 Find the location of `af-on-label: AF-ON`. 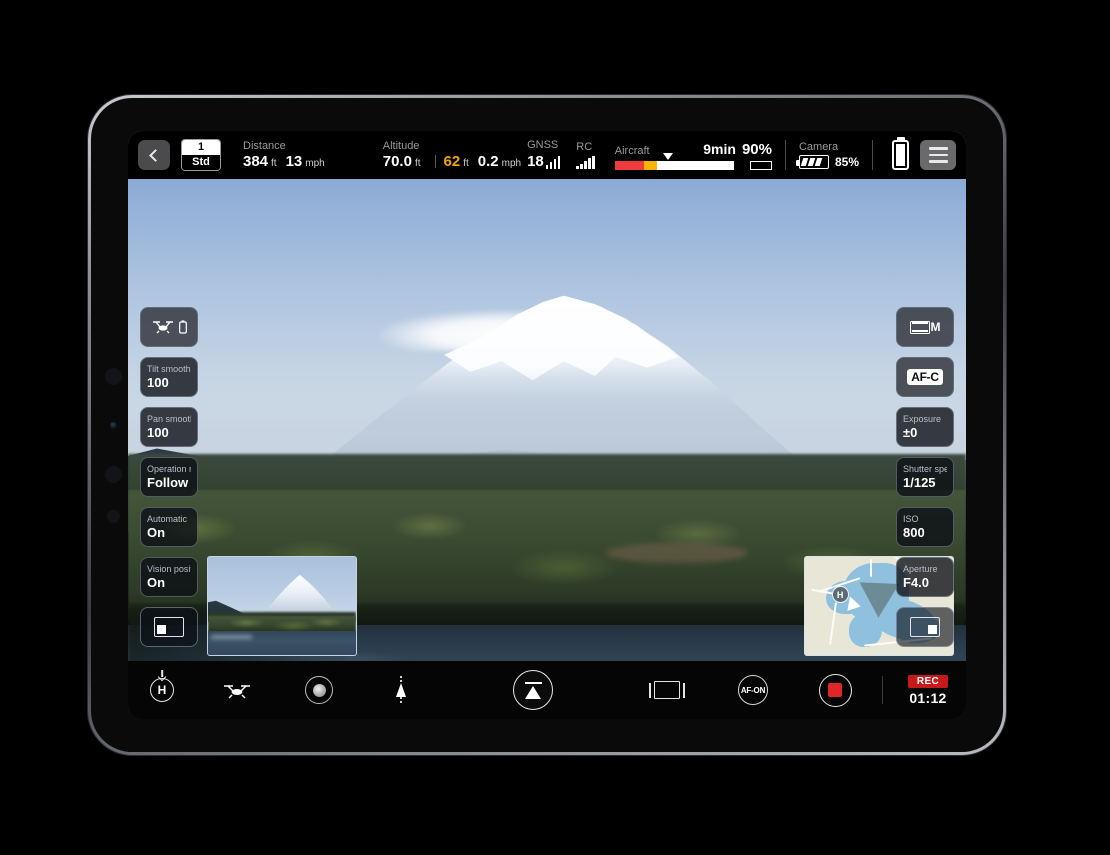

af-on-label: AF-ON is located at coordinates (753, 690).